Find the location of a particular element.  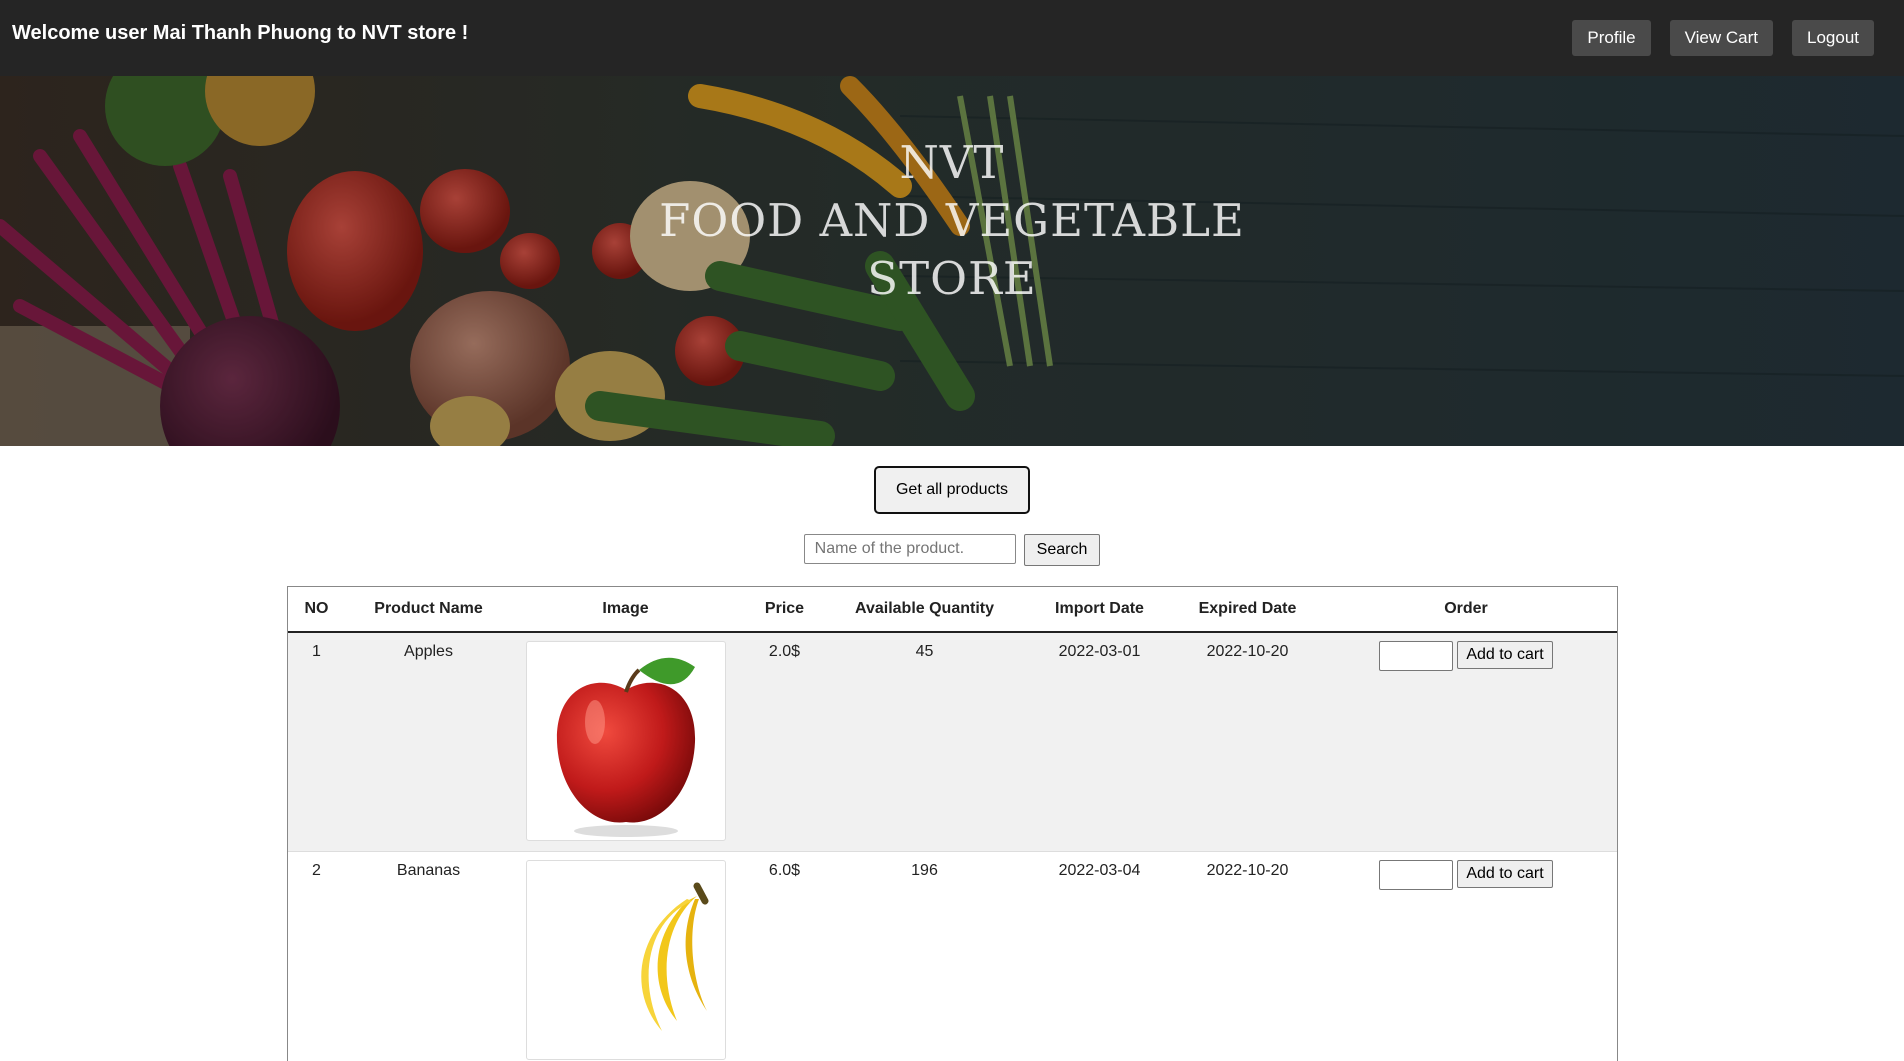

view-cart-button: View Cart is located at coordinates (1721, 38).